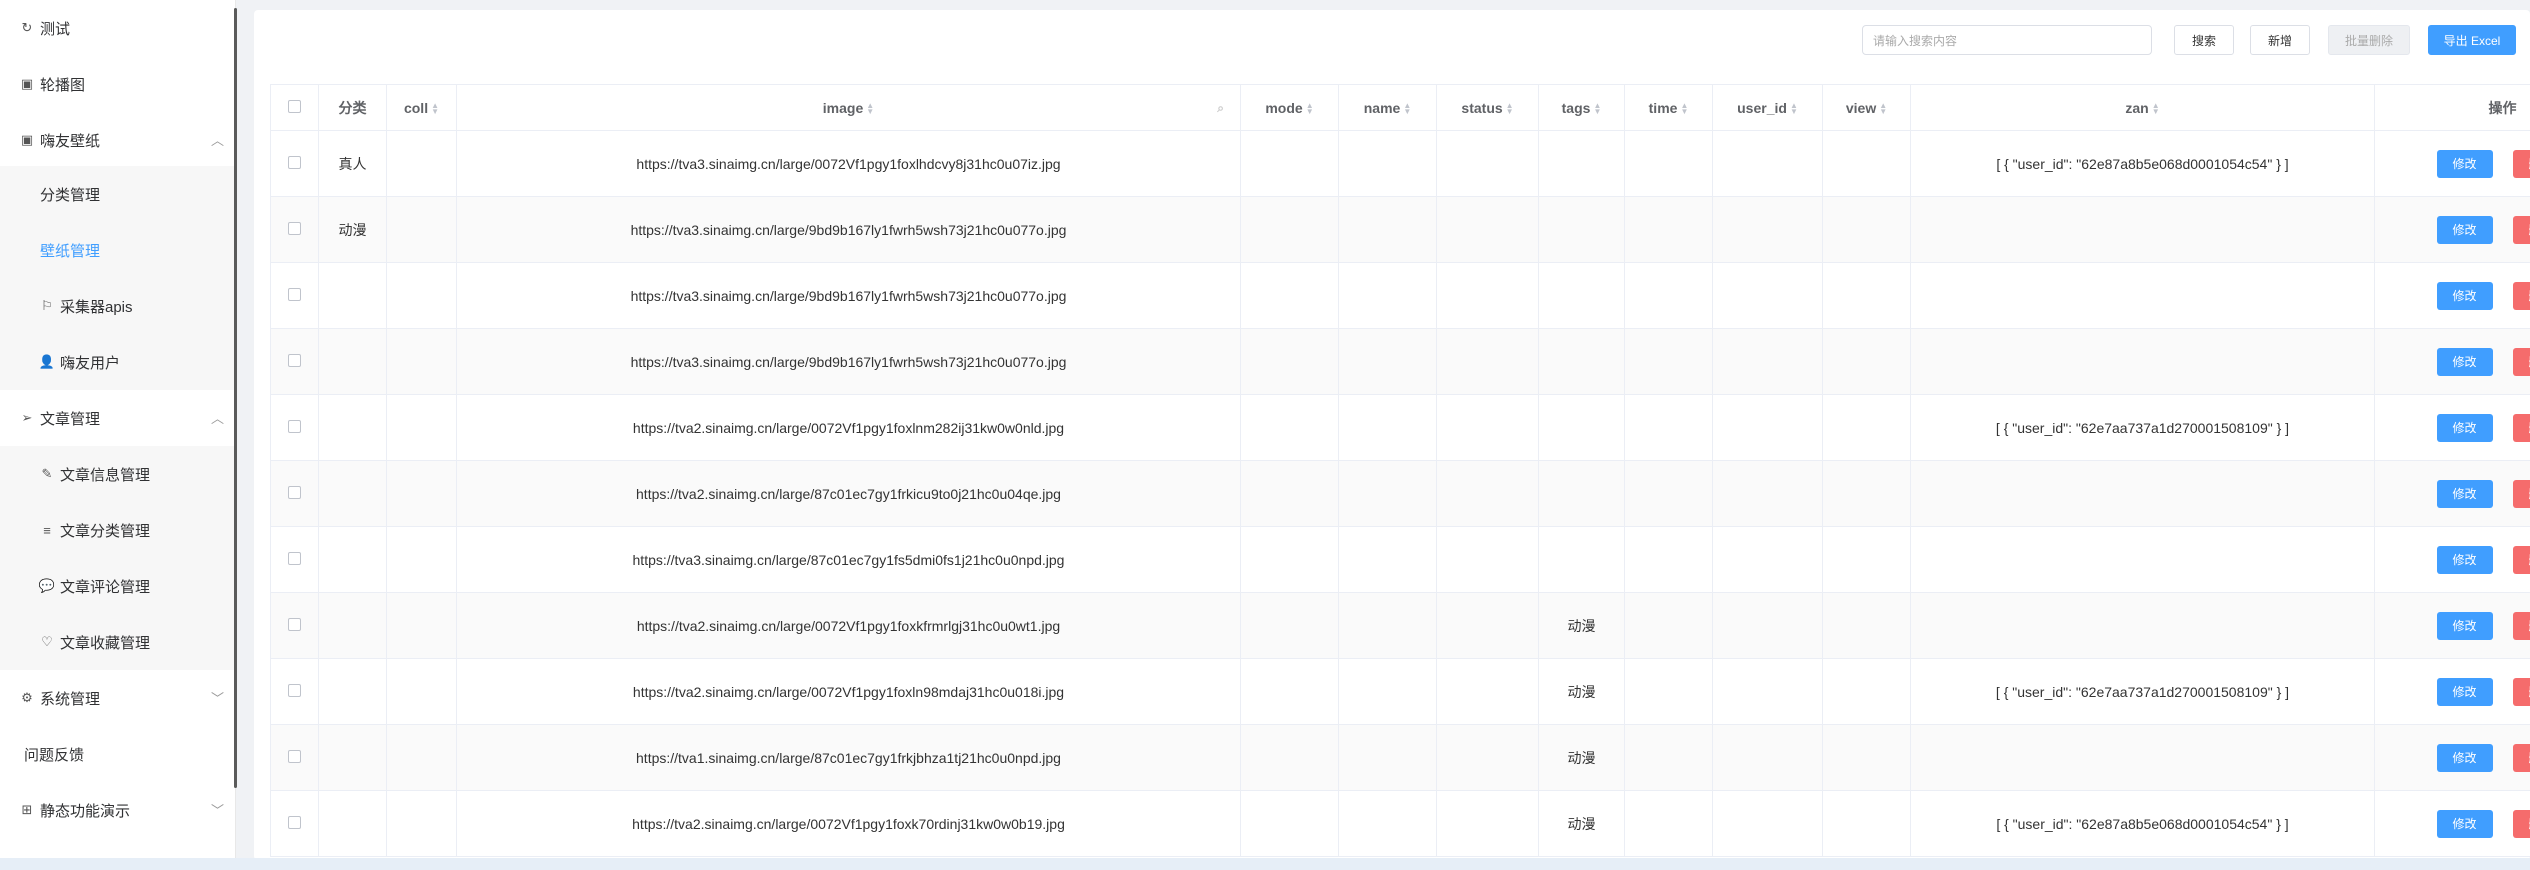 Image resolution: width=2530 pixels, height=870 pixels. I want to click on sidebar-item-6: 👤 嗨友用户, so click(117, 362).